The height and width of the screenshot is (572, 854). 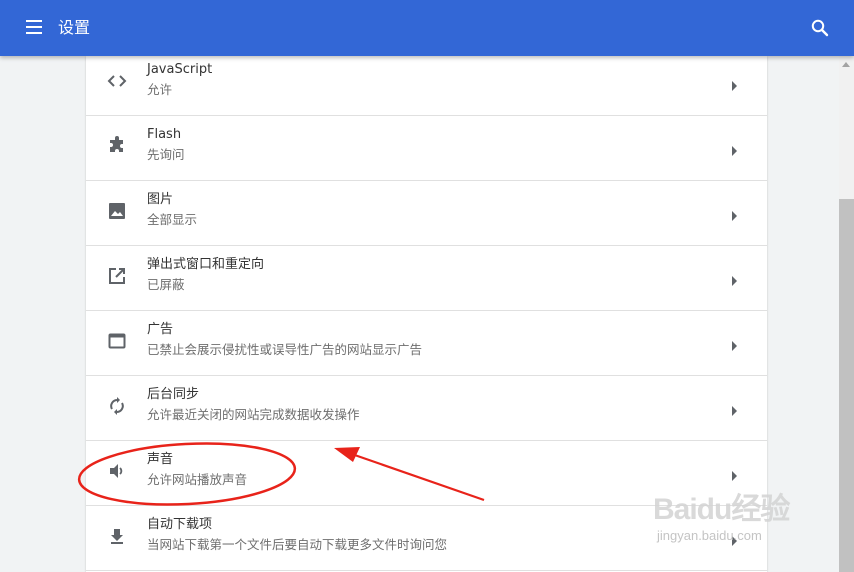 I want to click on row-title: 弹出式窗口和重定向, so click(x=206, y=264).